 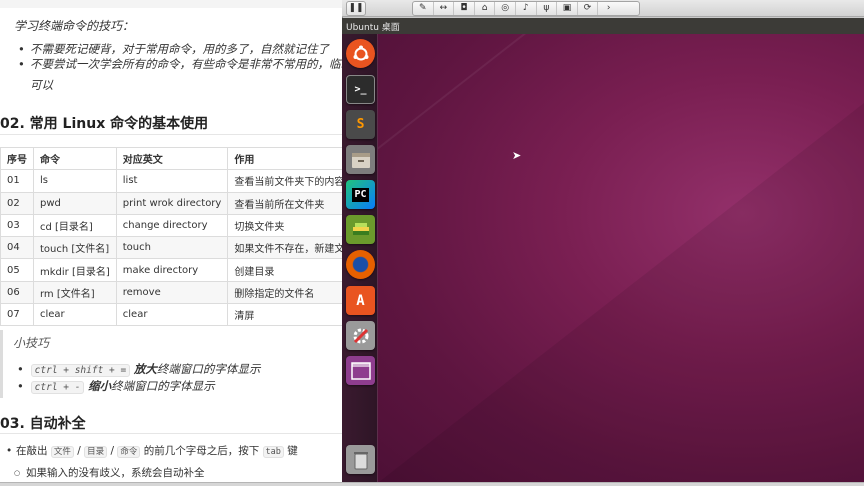 I want to click on table-row: 01 ls list 查看当前文件夹下的内容, so click(x=171, y=181).